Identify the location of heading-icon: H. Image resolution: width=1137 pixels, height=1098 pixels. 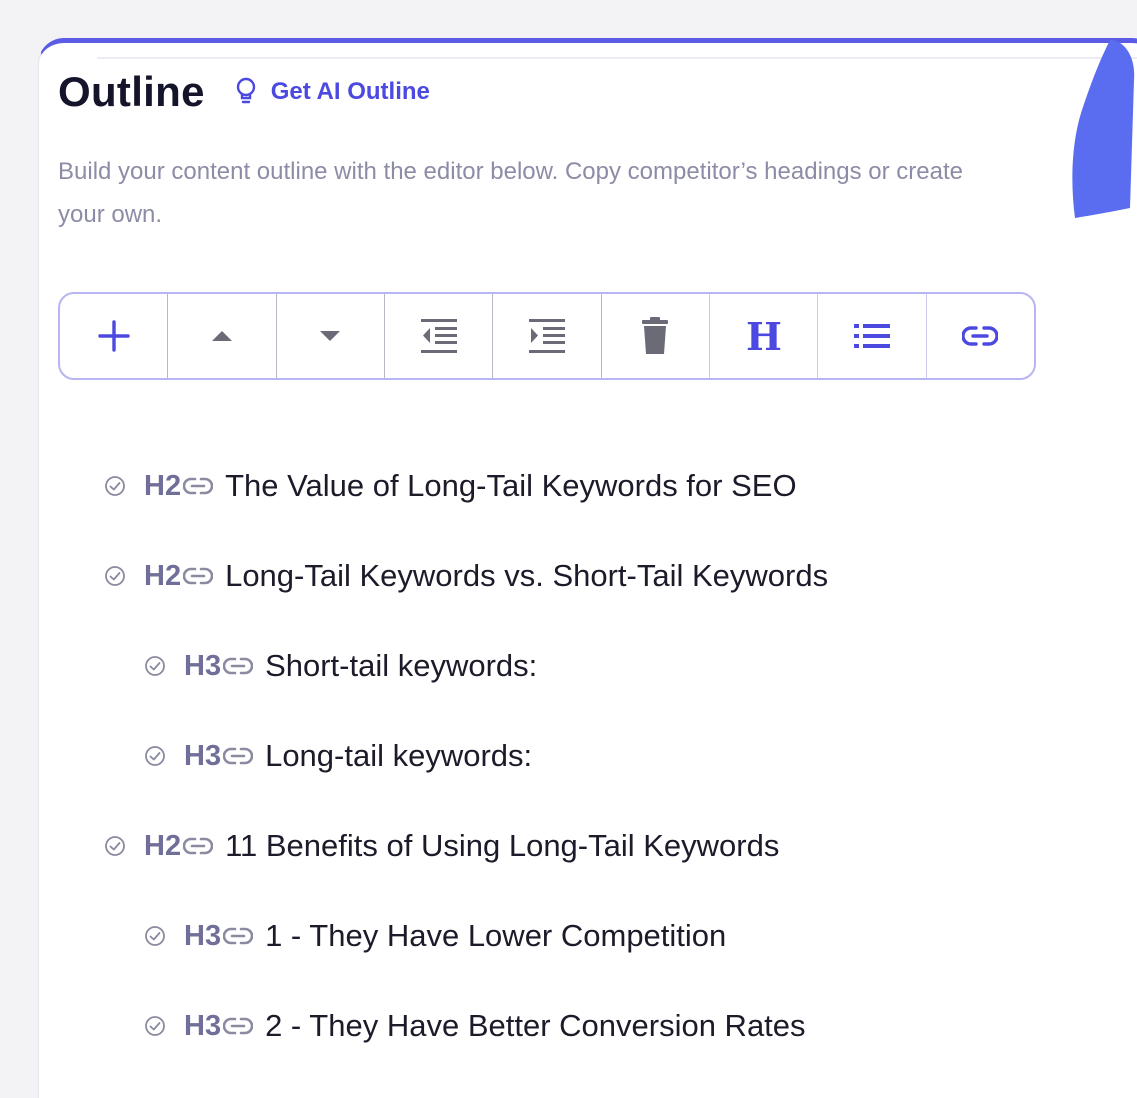
(764, 336).